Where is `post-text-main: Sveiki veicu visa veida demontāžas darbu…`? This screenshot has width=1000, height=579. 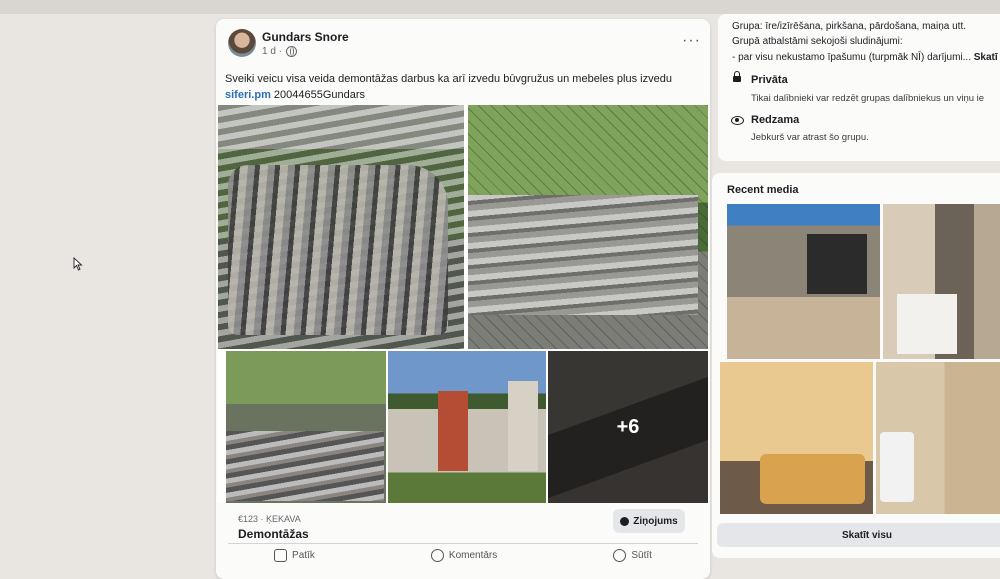 post-text-main: Sveiki veicu visa veida demontāžas darbu… is located at coordinates (448, 79).